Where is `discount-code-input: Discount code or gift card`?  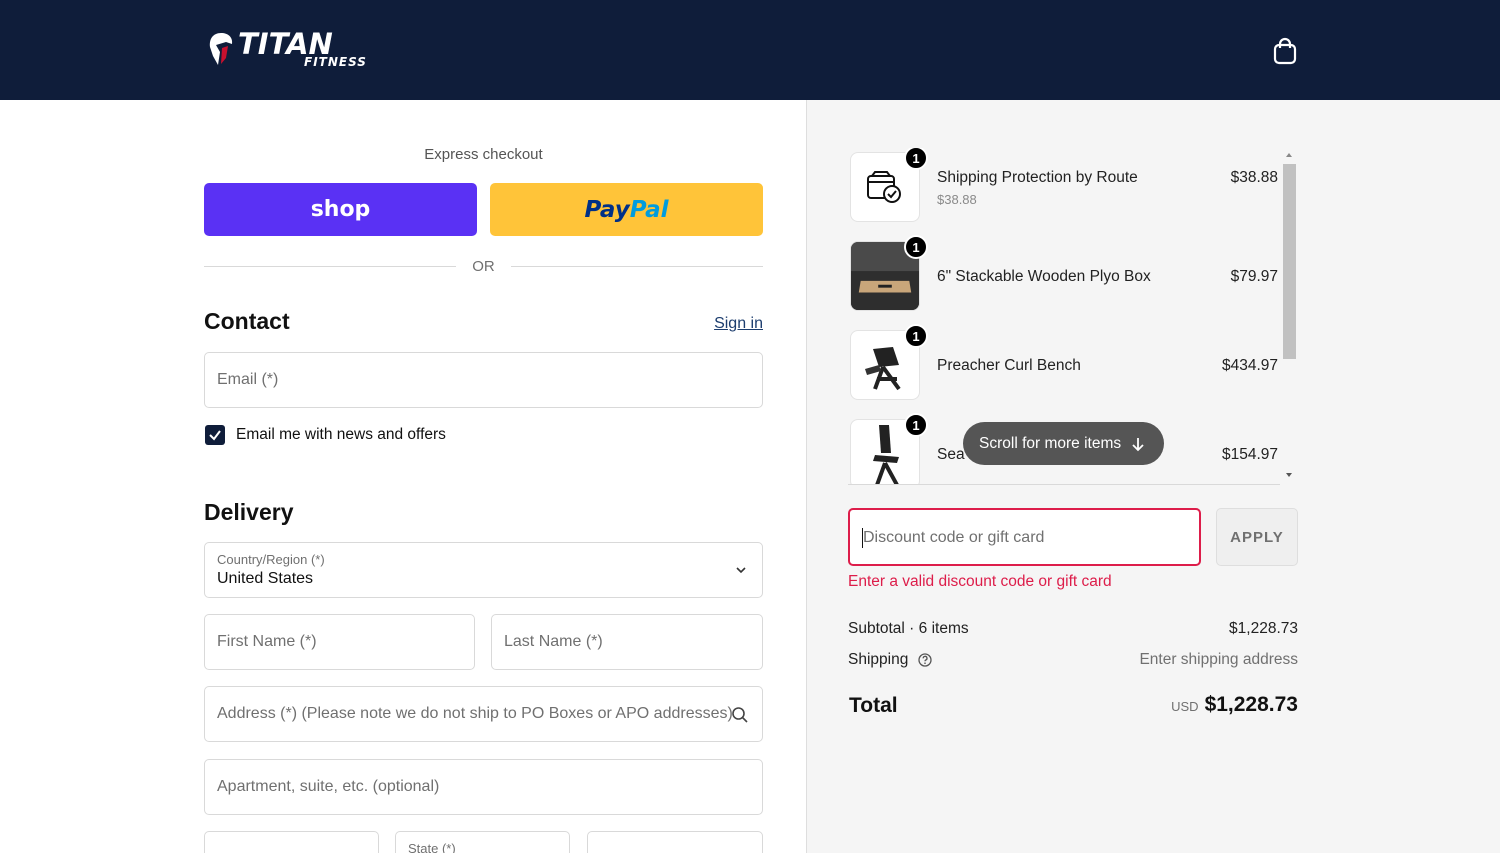
discount-code-input: Discount code or gift card is located at coordinates (1024, 537).